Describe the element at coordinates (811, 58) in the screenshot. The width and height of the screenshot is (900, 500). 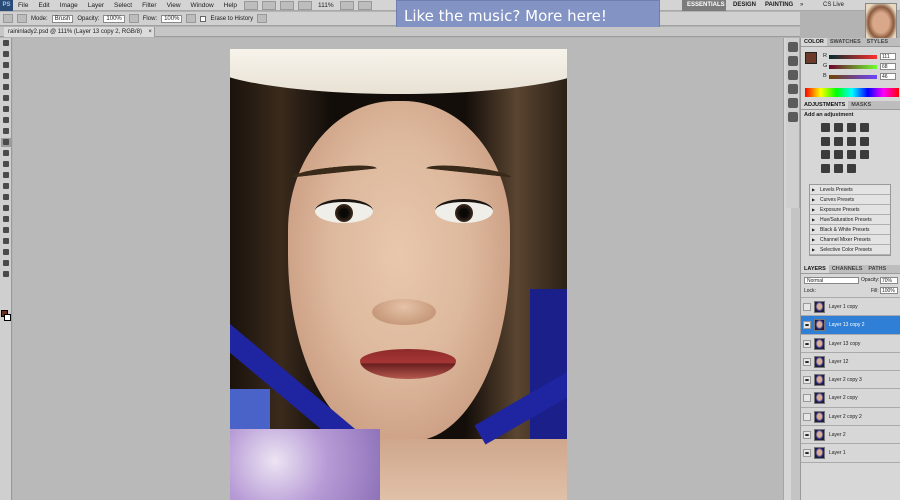
I see `color-foreground-box` at that location.